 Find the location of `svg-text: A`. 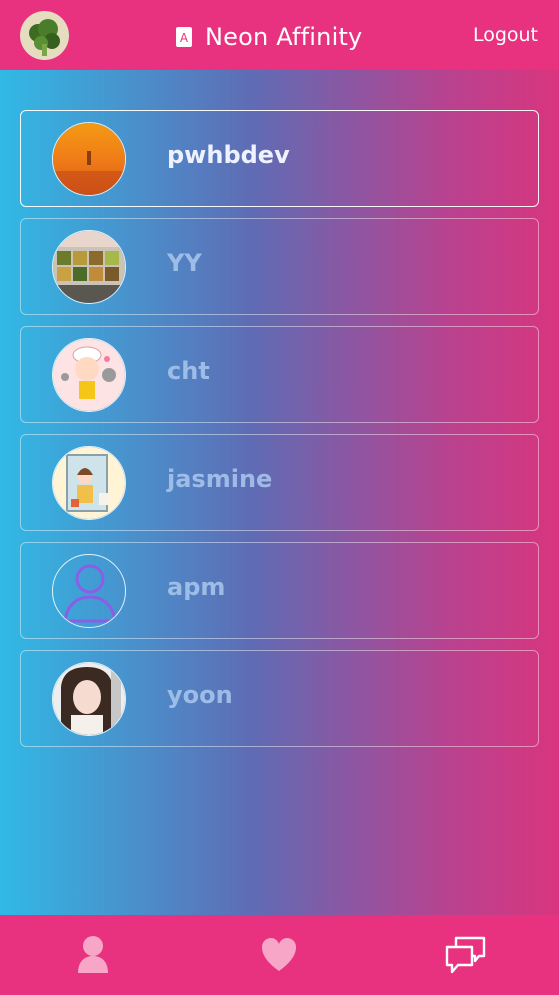

svg-text: A is located at coordinates (184, 38).